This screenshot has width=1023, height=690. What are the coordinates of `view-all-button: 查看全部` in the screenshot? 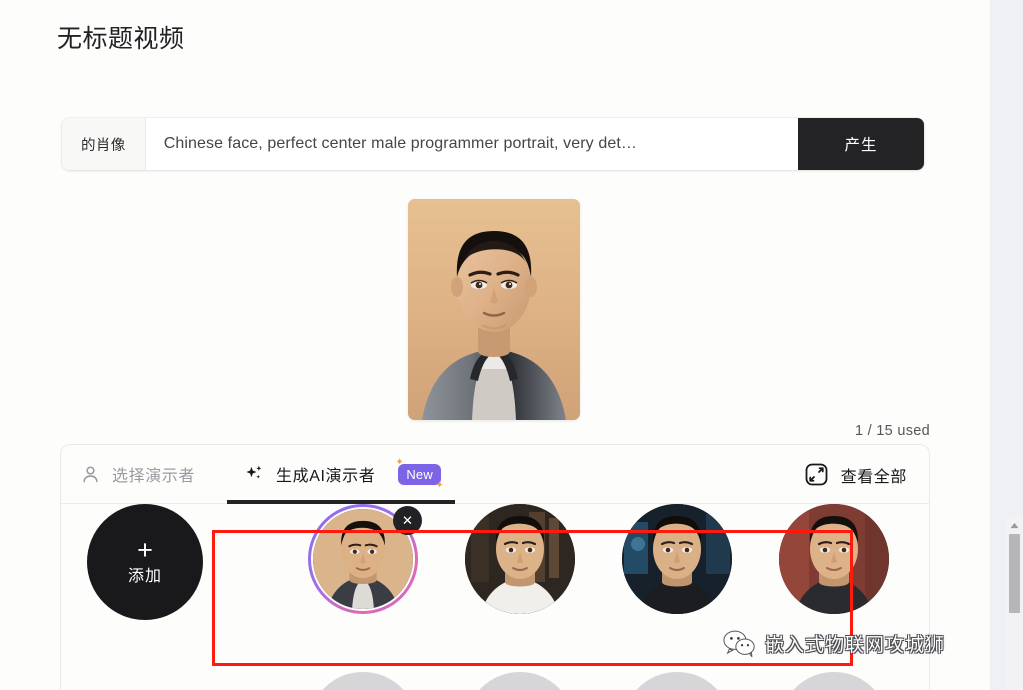 It's located at (855, 474).